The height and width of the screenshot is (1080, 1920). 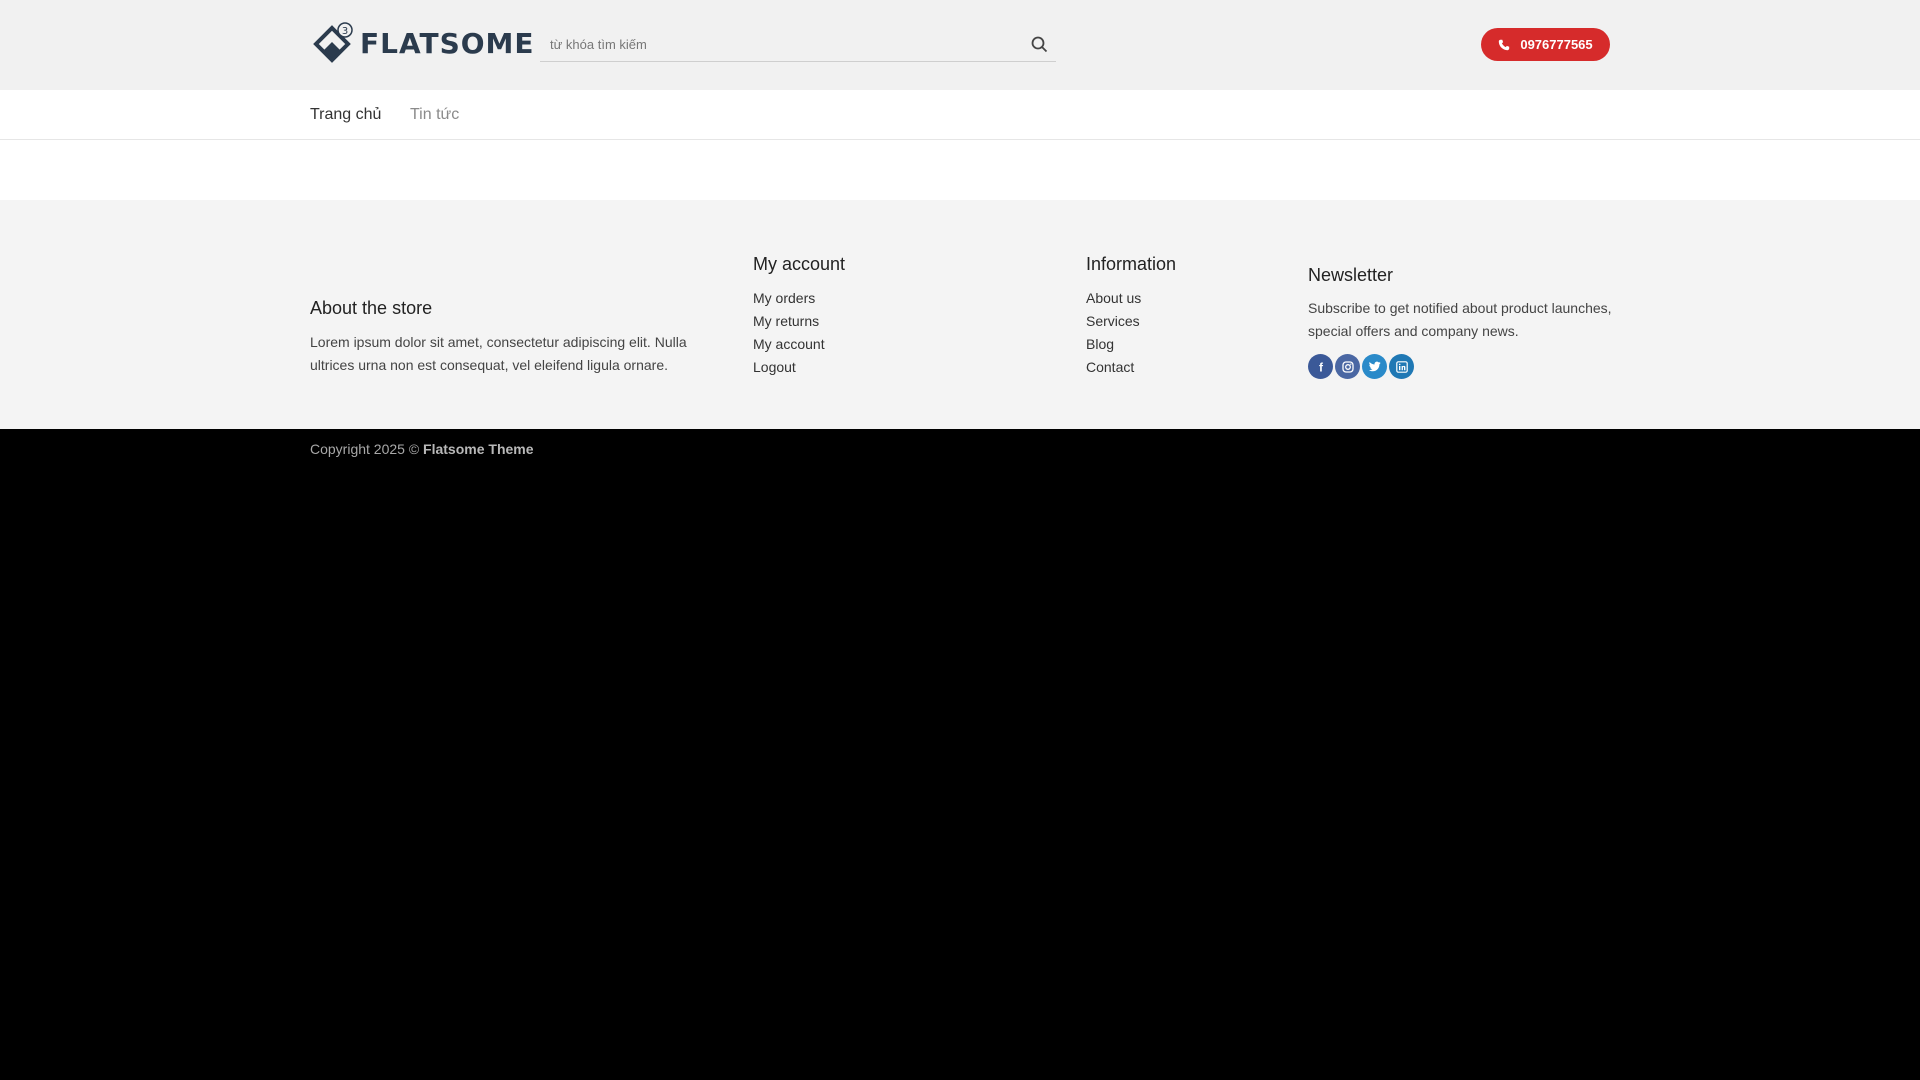 What do you see at coordinates (478, 449) in the screenshot?
I see `copyright-brand: Flatsome Theme` at bounding box center [478, 449].